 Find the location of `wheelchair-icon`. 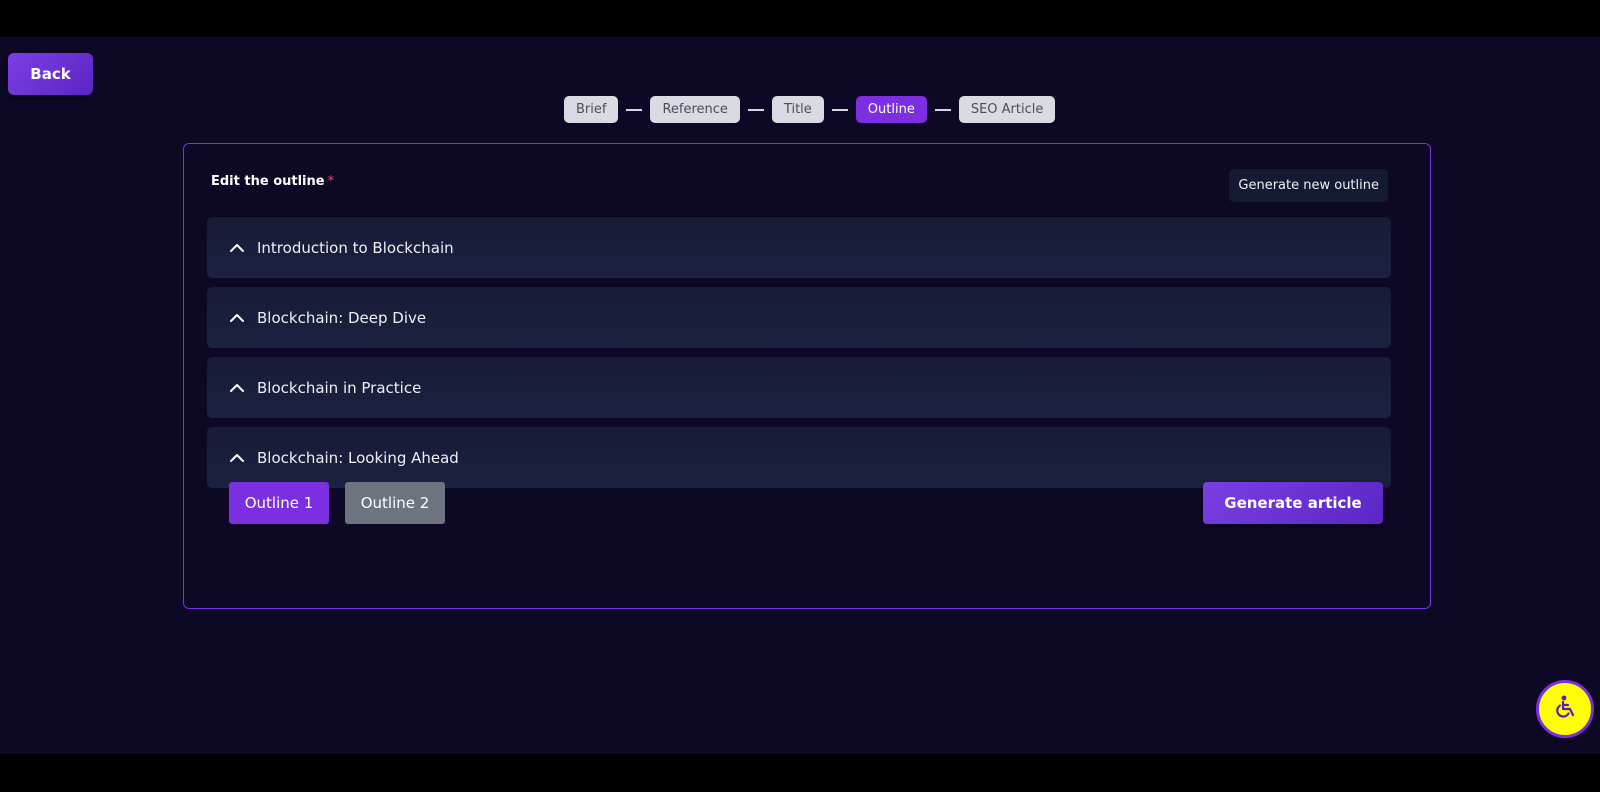

wheelchair-icon is located at coordinates (1565, 709).